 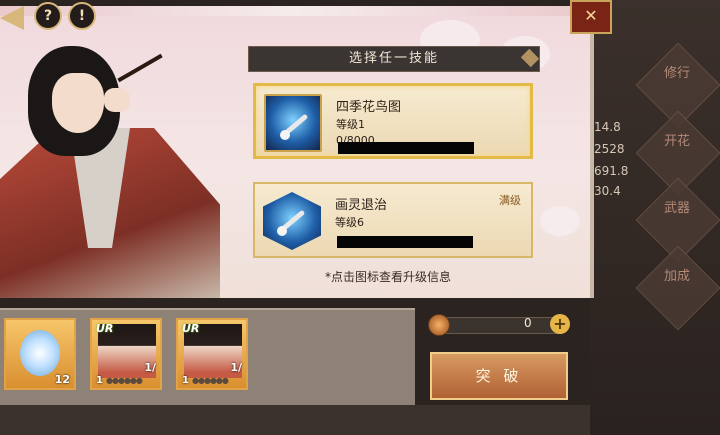 I want to click on skill-name: 画灵退治, so click(x=361, y=205).